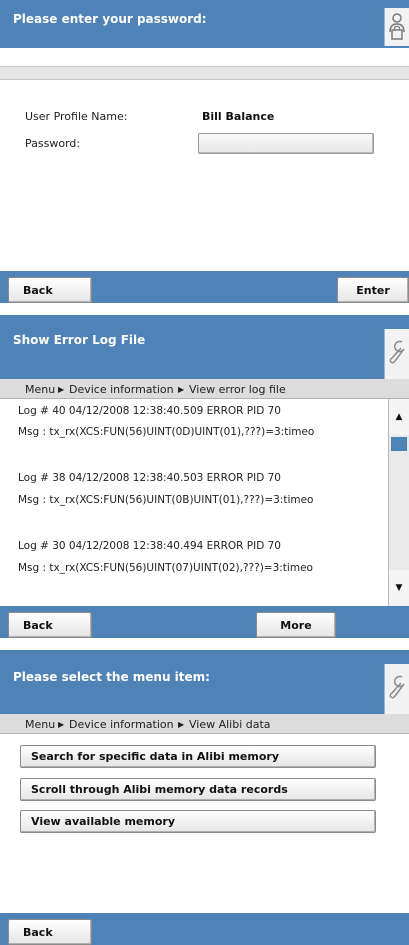 The image size is (409, 945). I want to click on password-toolbar-strip, so click(204, 73).